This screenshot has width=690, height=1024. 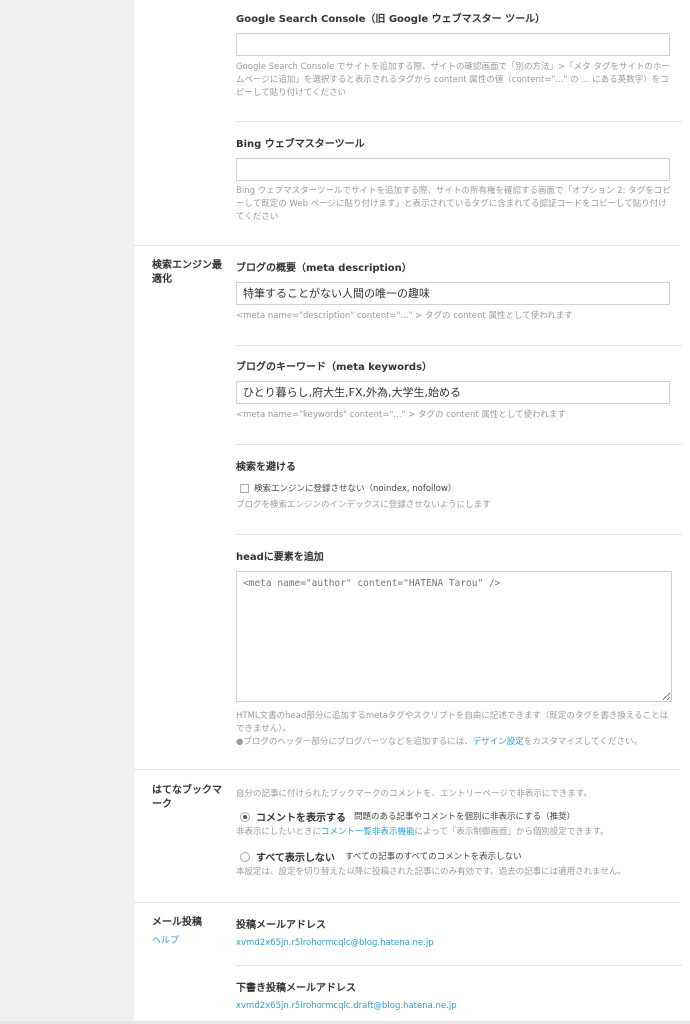 I want to click on head-elements-title: headに要素を追加, so click(x=280, y=557).